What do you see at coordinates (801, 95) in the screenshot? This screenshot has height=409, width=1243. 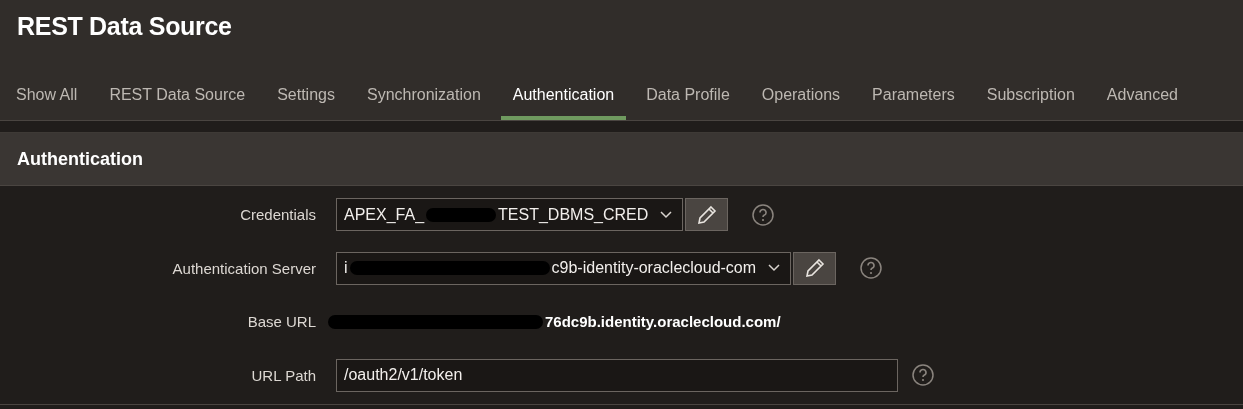 I see `tab: Operations` at bounding box center [801, 95].